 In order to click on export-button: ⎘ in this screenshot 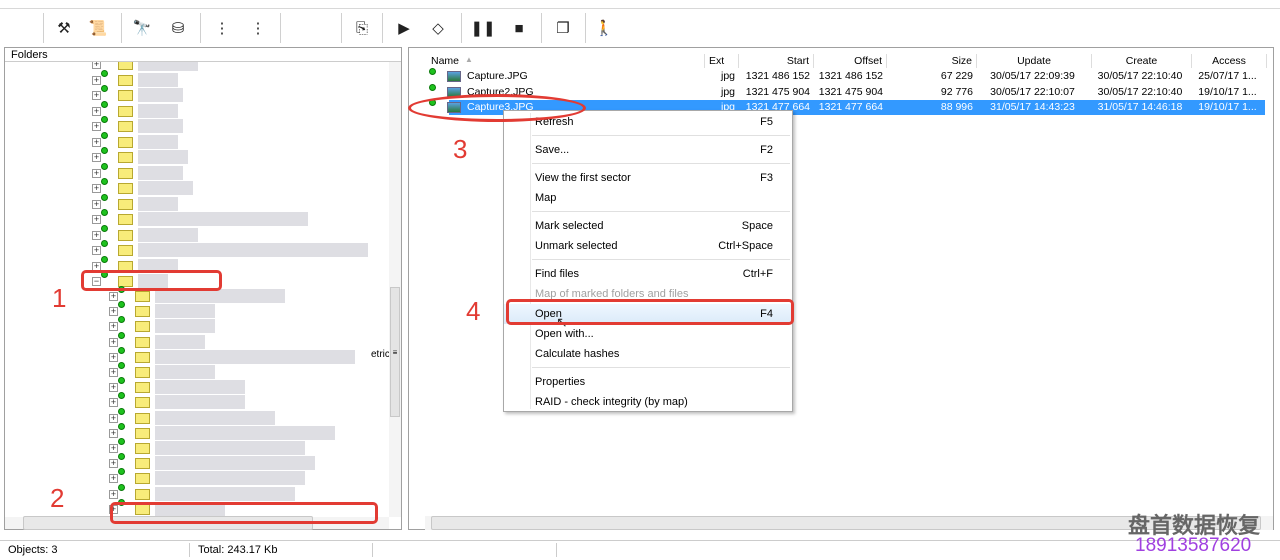, I will do `click(362, 28)`.